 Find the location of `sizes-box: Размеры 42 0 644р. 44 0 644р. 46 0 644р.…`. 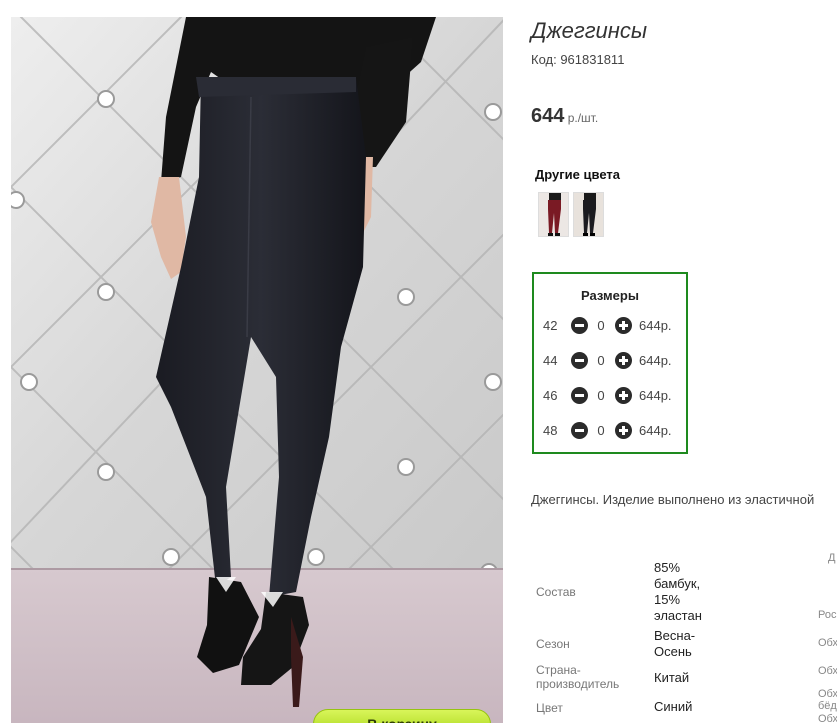

sizes-box: Размеры 42 0 644р. 44 0 644р. 46 0 644р.… is located at coordinates (610, 363).